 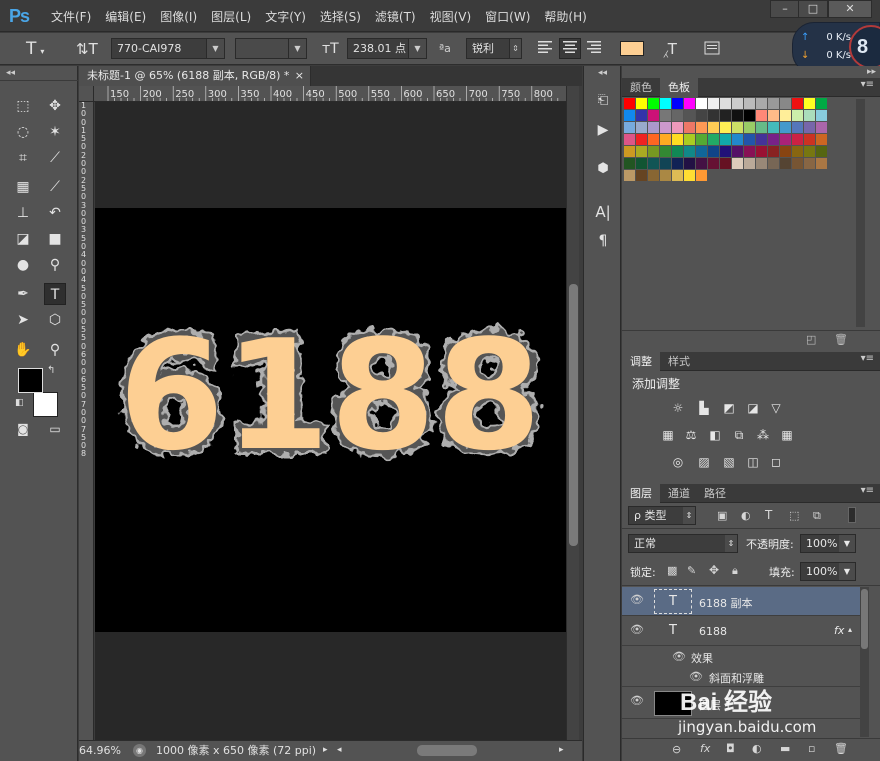 I want to click on warp-text-icon: ⁁T, so click(x=670, y=49).